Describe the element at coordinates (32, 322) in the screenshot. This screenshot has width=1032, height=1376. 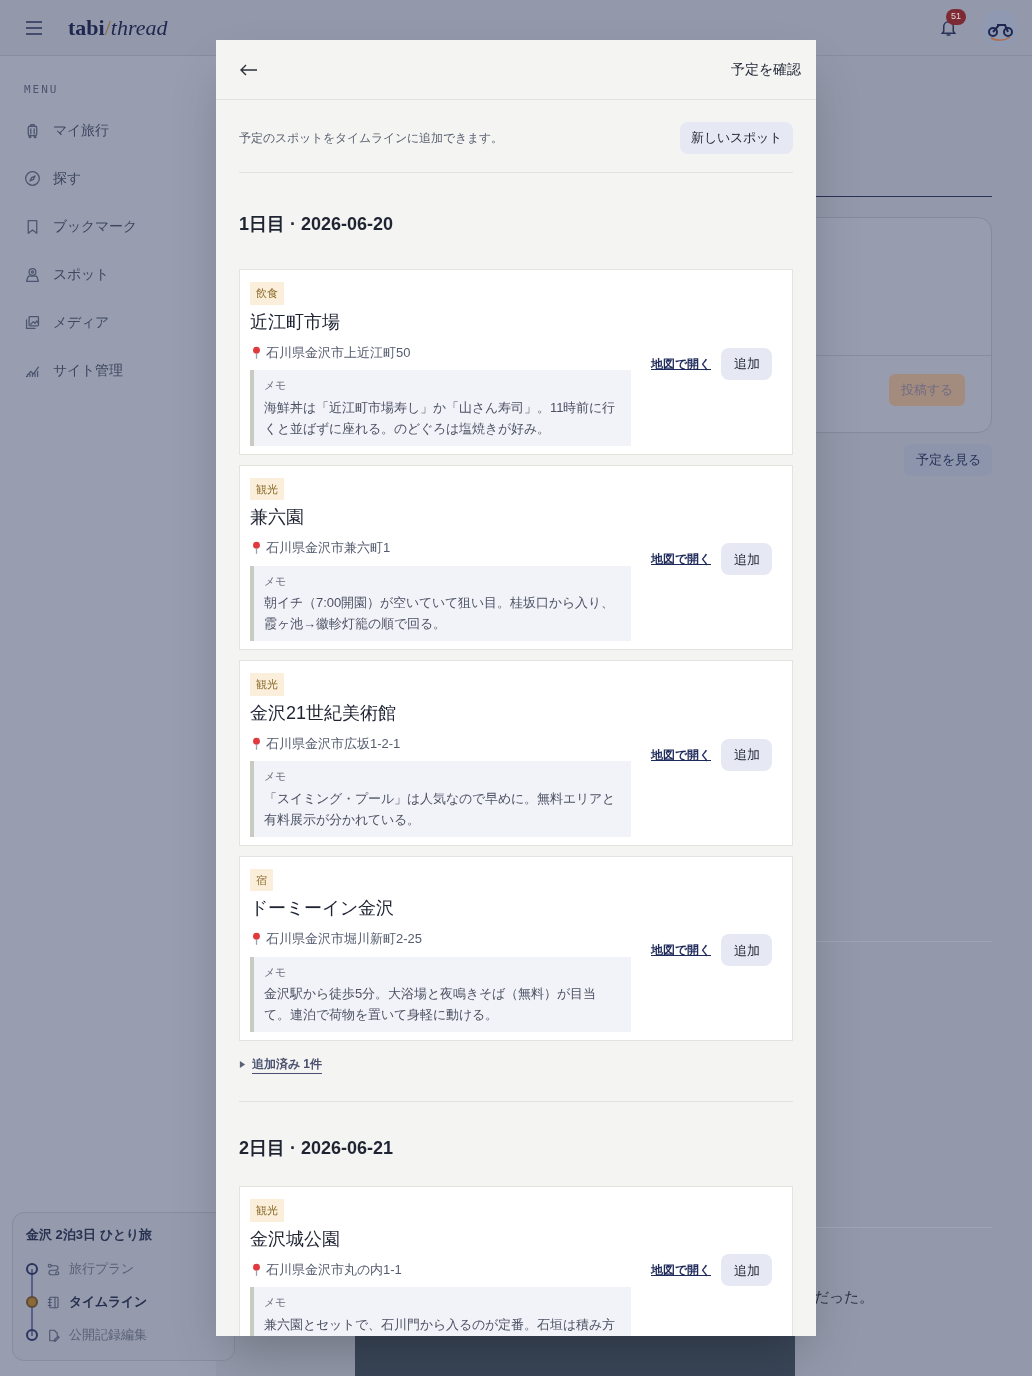
I see `images-icon` at that location.